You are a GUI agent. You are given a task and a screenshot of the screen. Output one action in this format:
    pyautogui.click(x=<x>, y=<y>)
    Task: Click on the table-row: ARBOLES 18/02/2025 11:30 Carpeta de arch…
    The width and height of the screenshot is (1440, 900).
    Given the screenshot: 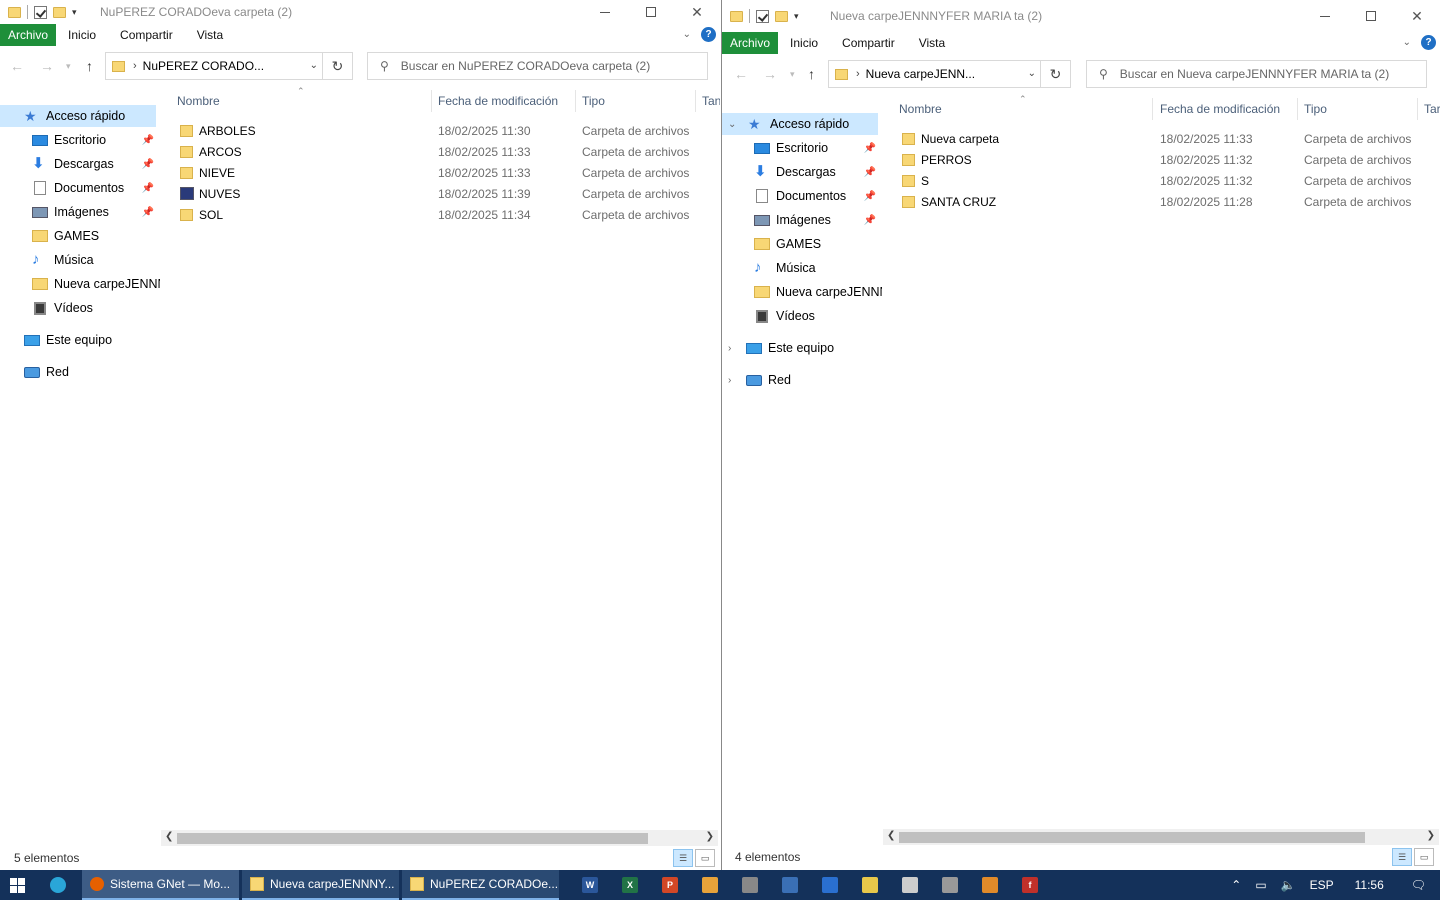 What is the action you would take?
    pyautogui.click(x=440, y=130)
    